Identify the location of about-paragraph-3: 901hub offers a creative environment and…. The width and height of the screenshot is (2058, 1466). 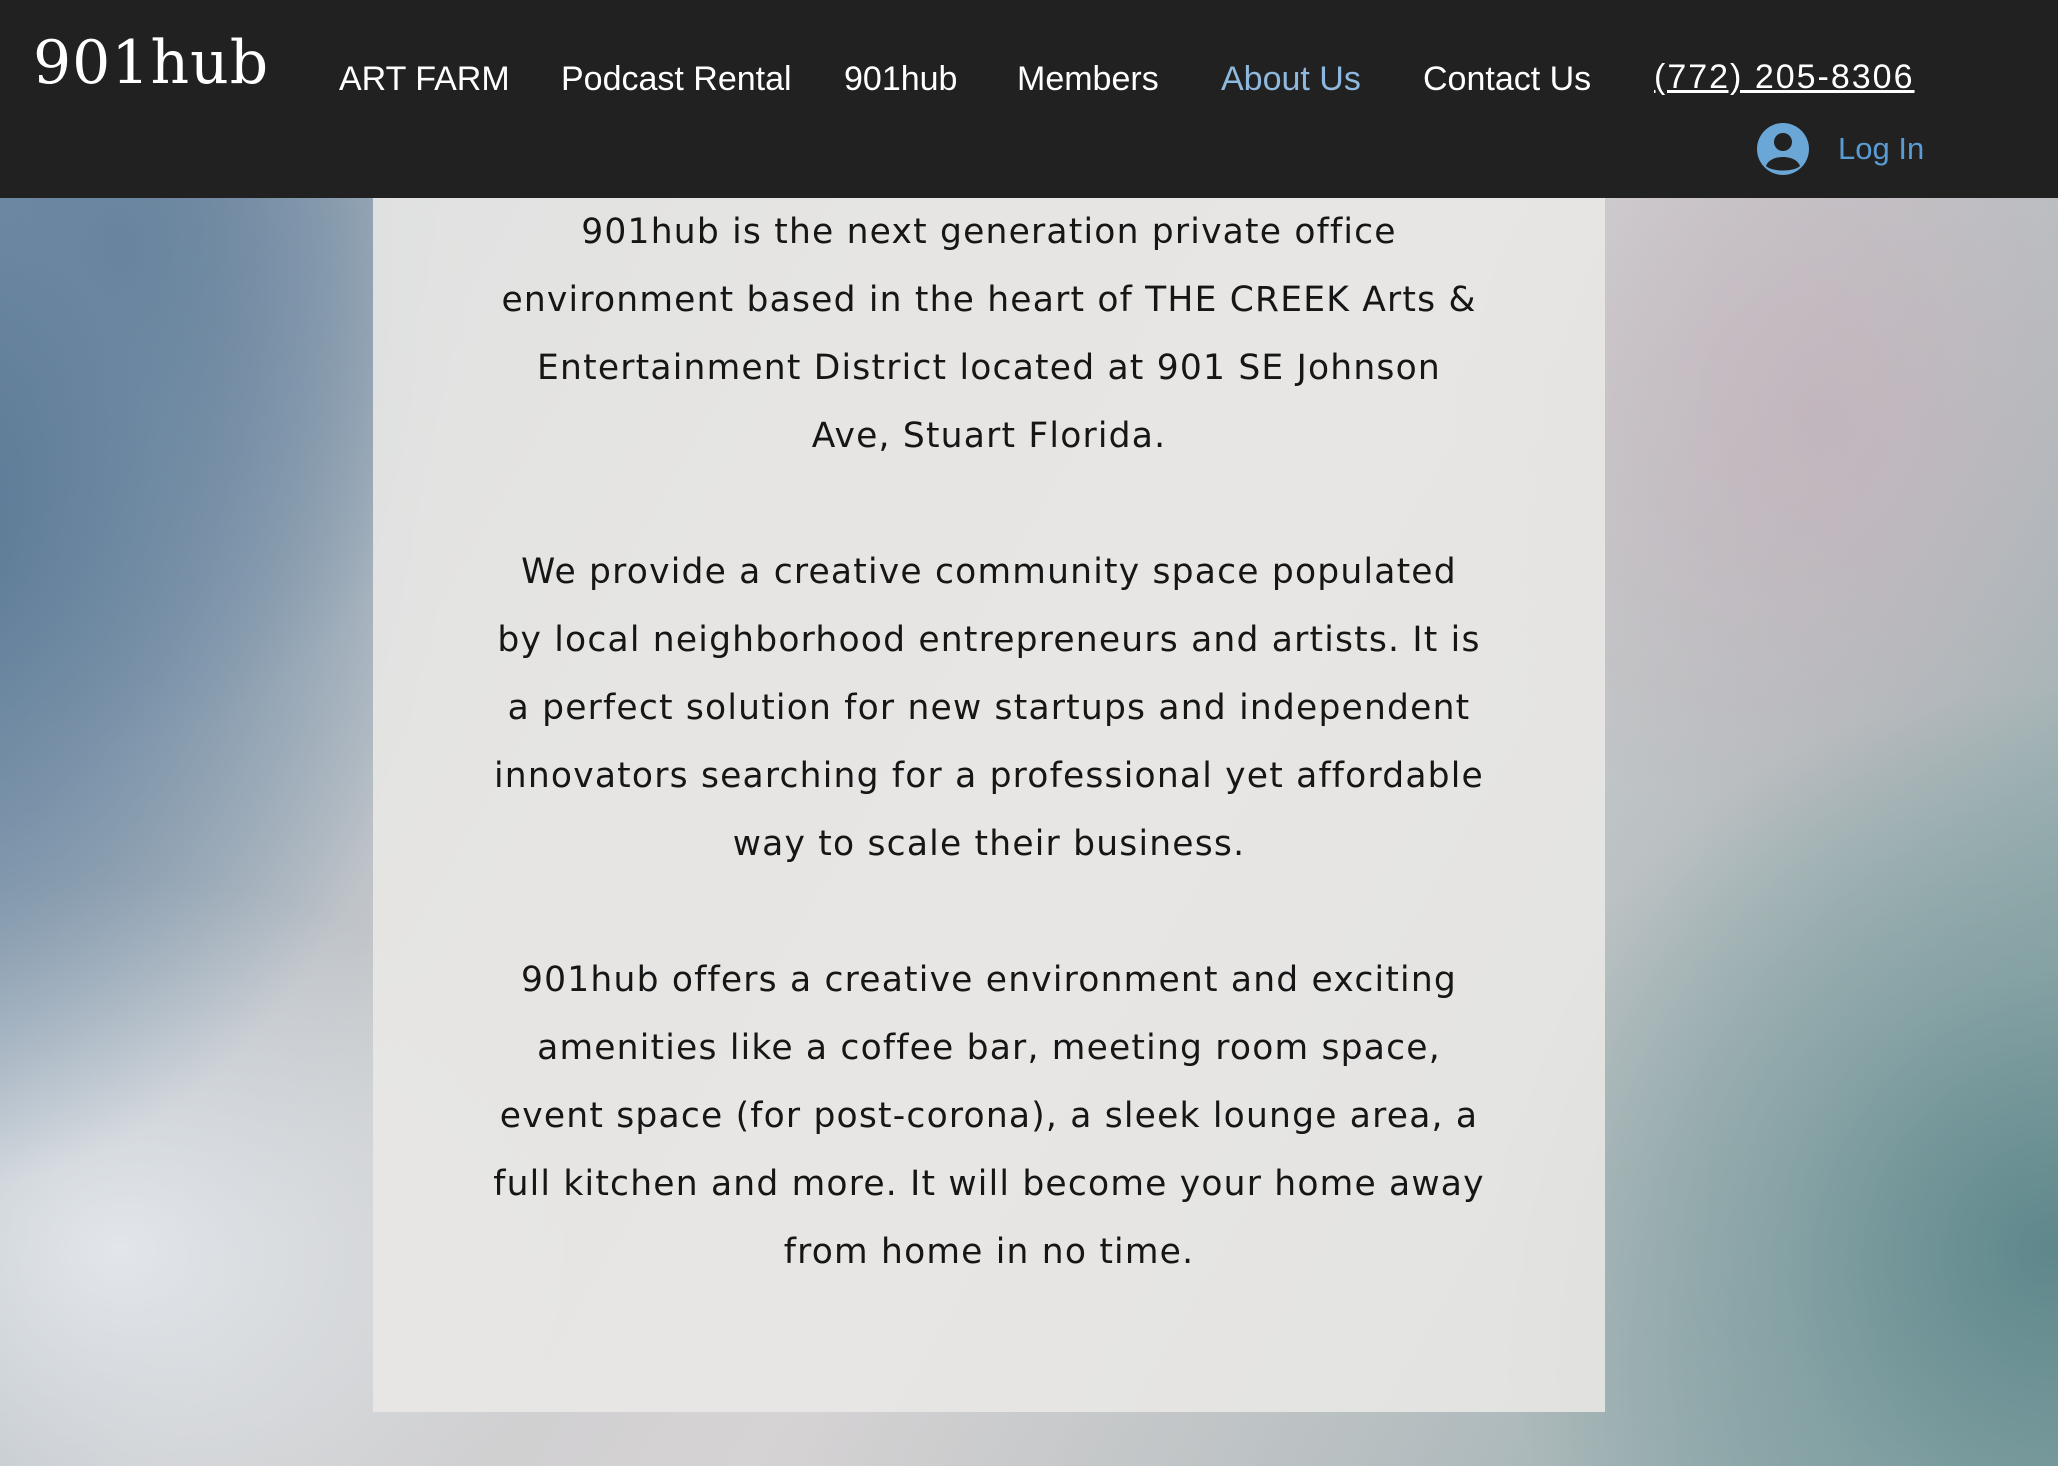
(989, 1116).